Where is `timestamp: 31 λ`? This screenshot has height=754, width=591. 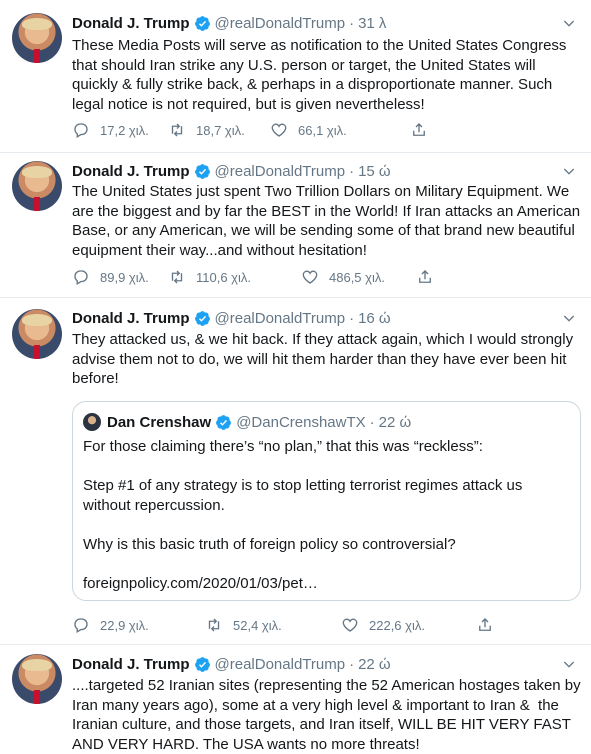
timestamp: 31 λ is located at coordinates (372, 23).